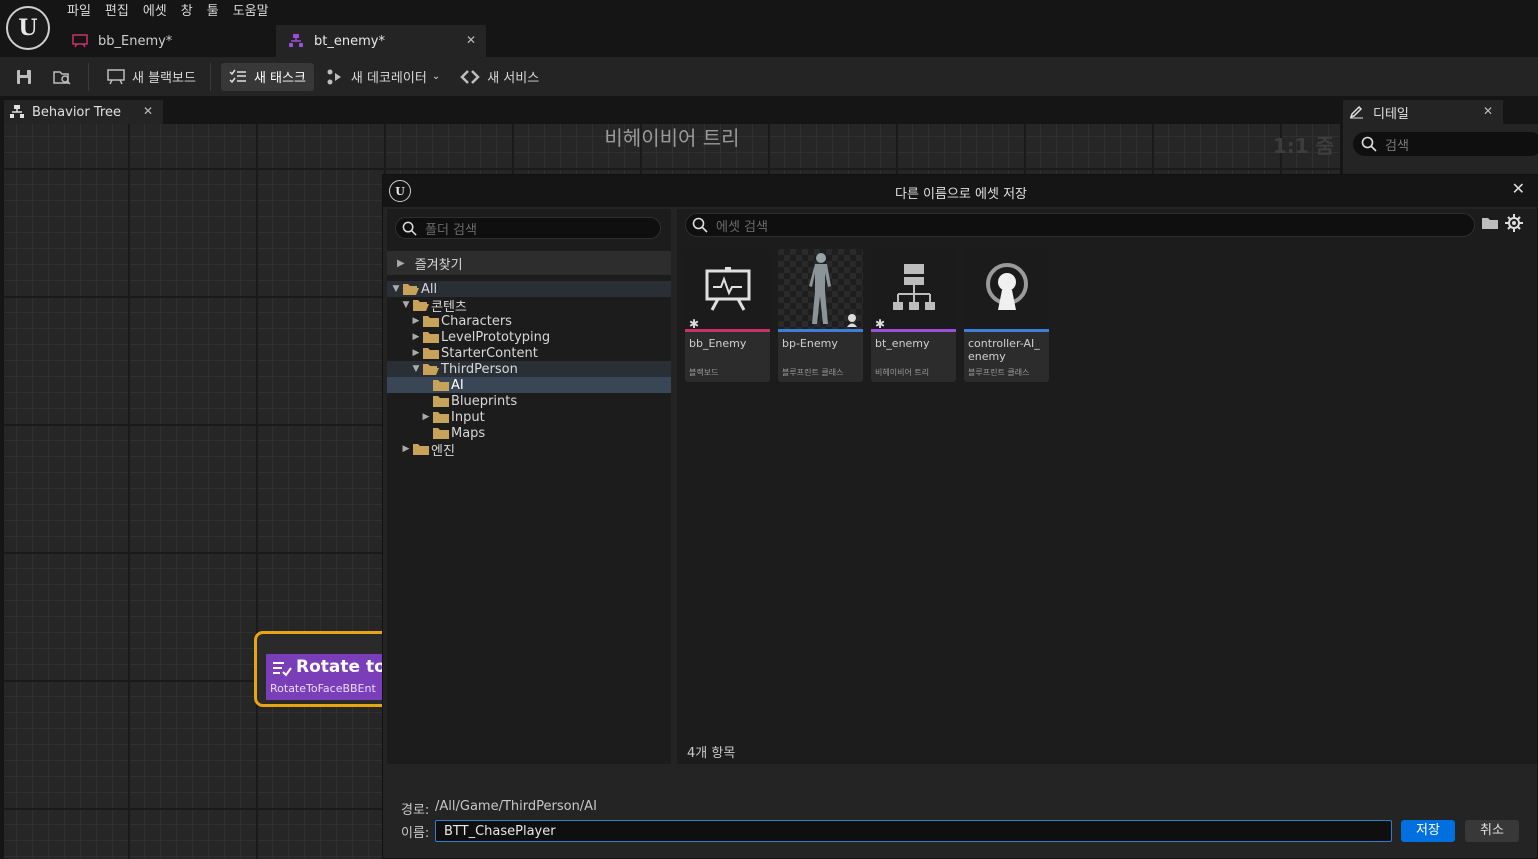  Describe the element at coordinates (529, 306) in the screenshot. I see `folder-tree-item: ▼ 콘텐츠` at that location.